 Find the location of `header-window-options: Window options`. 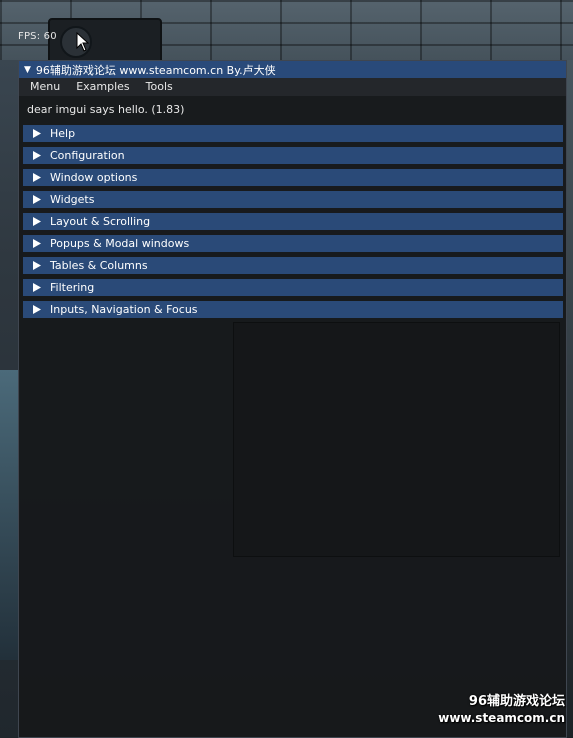

header-window-options: Window options is located at coordinates (293, 177).